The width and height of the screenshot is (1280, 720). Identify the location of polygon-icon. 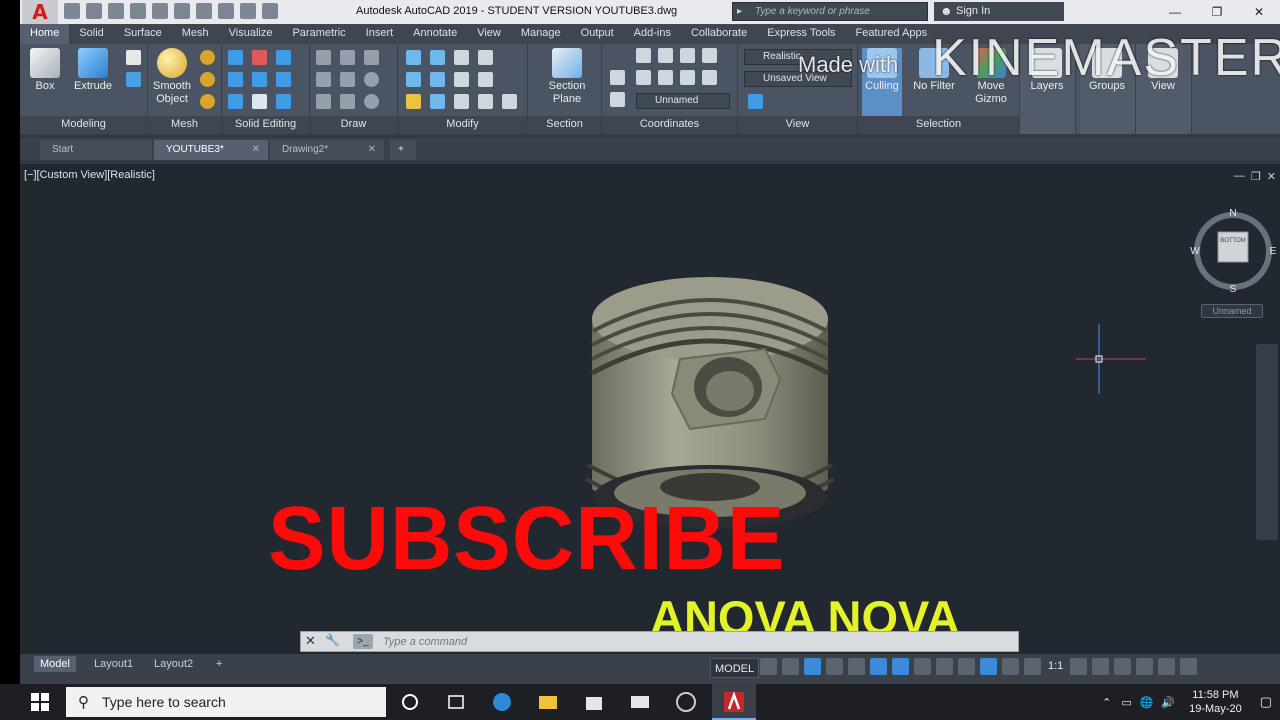
(323, 101).